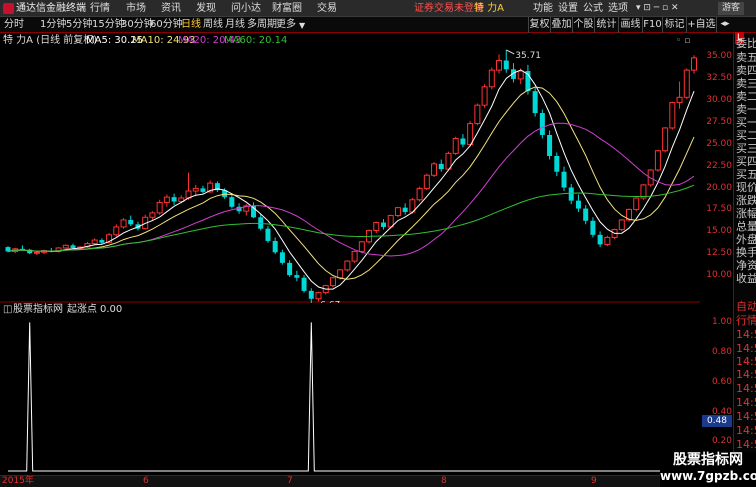 This screenshot has width=756, height=487. What do you see at coordinates (630, 25) in the screenshot?
I see `draw-line-button: 画线` at bounding box center [630, 25].